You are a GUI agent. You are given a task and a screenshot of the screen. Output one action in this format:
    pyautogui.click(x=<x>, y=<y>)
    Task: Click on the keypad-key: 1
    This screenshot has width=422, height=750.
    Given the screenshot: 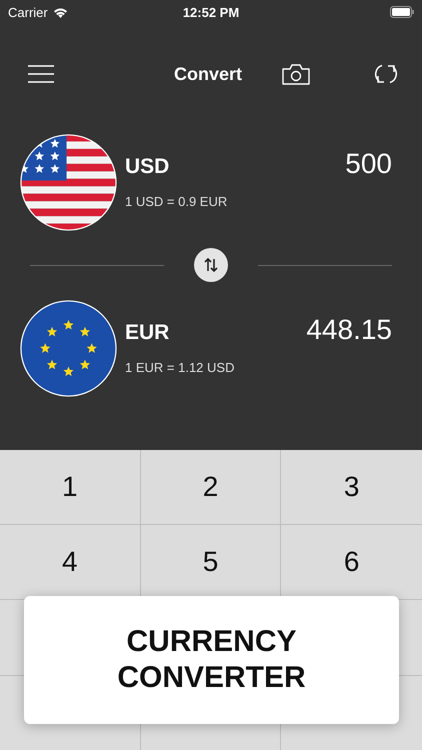 What is the action you would take?
    pyautogui.click(x=70, y=487)
    